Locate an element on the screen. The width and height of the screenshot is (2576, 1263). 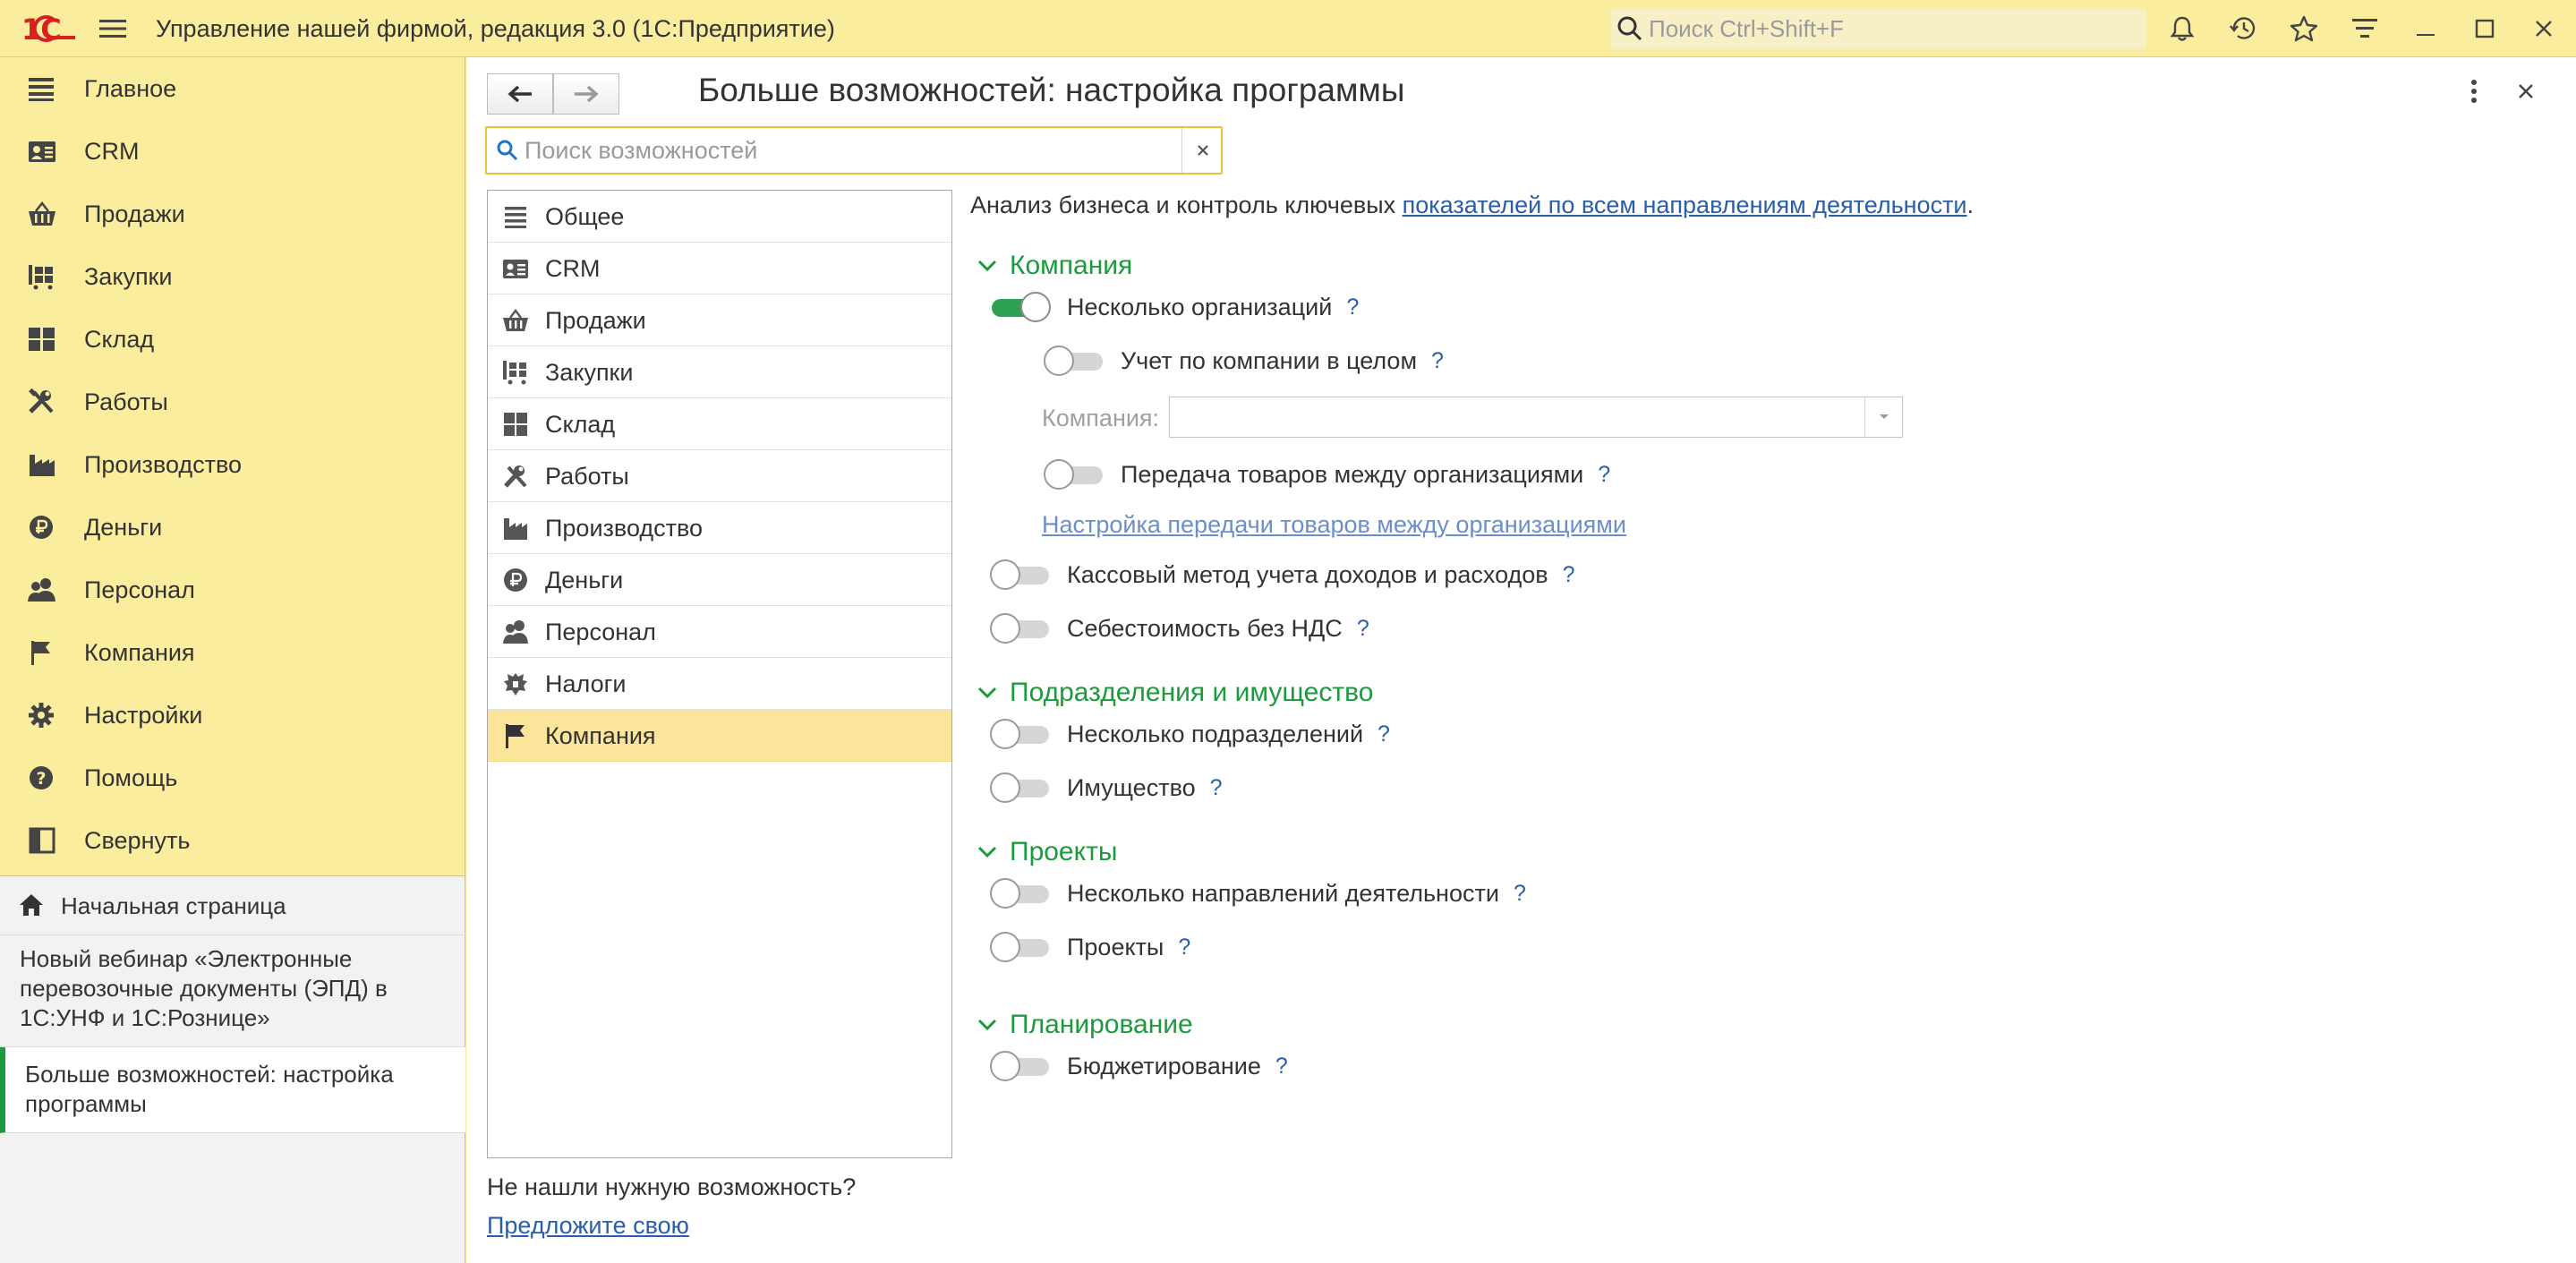
1c-logo-icon: 1С is located at coordinates (48, 29).